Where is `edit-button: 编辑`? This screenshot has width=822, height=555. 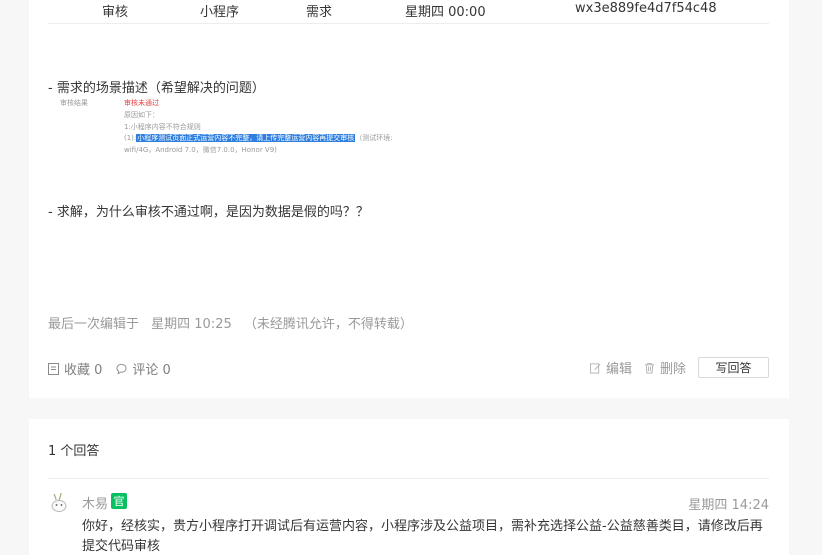
edit-button: 编辑 is located at coordinates (610, 367).